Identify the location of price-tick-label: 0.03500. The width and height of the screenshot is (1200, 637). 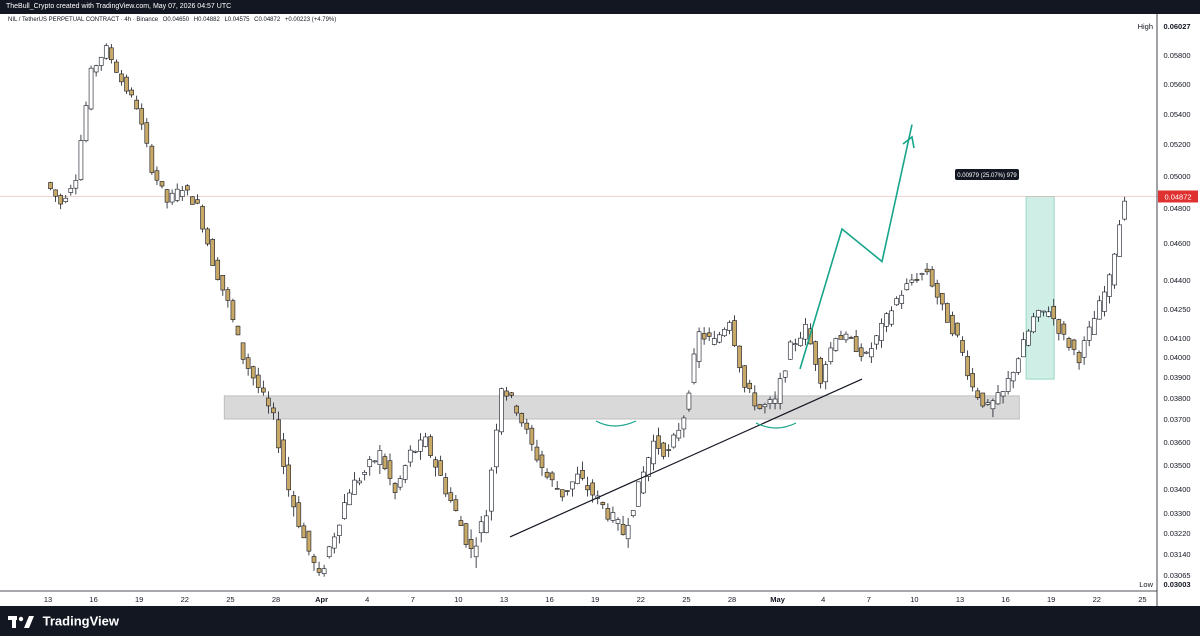
(1176, 465).